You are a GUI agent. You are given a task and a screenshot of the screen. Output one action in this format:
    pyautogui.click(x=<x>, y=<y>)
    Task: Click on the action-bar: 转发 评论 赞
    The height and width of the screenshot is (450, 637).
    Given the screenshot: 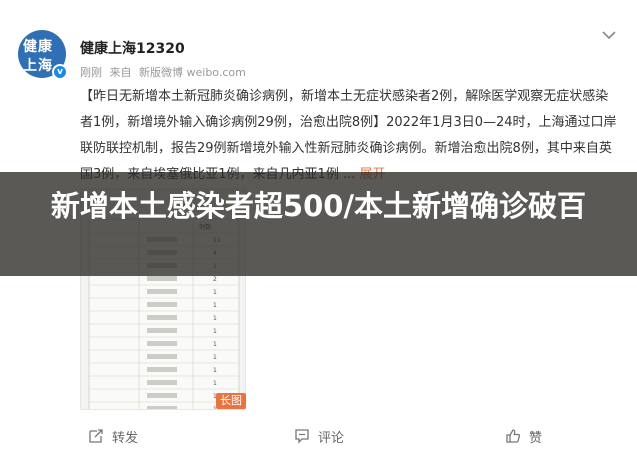 What is the action you would take?
    pyautogui.click(x=318, y=434)
    